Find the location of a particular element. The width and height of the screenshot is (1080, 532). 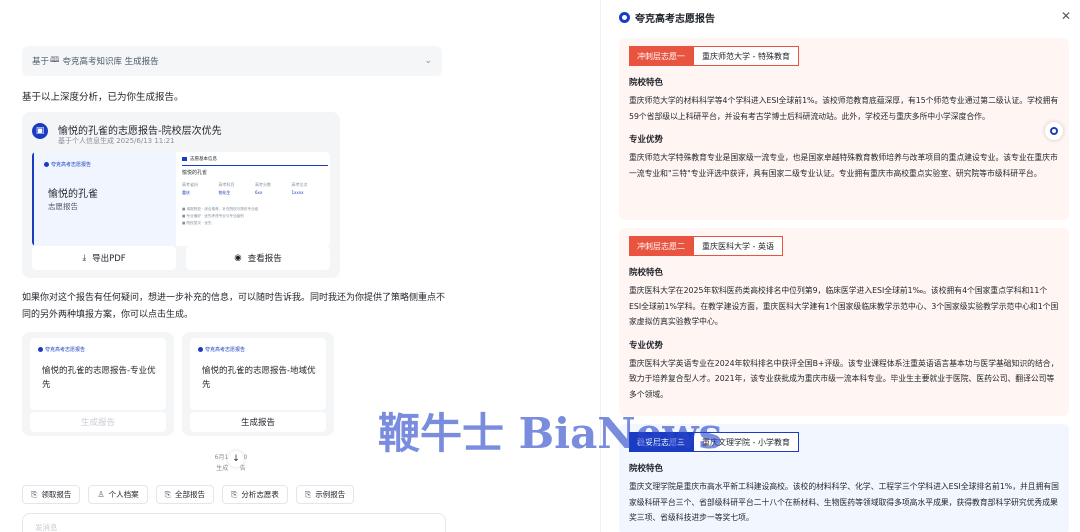

kb-source: 夸克高考知识库 生成报告 is located at coordinates (110, 62).